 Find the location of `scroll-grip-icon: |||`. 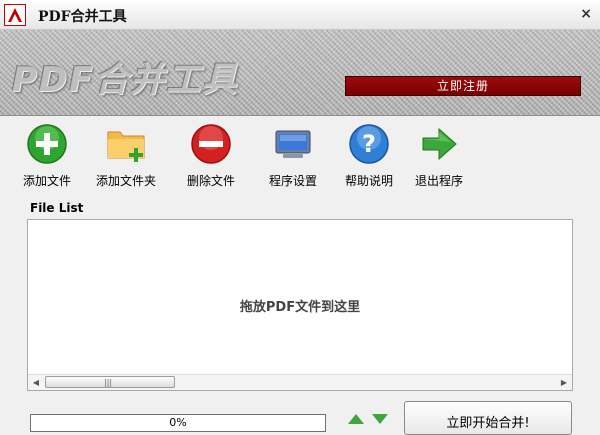

scroll-grip-icon: ||| is located at coordinates (108, 382).